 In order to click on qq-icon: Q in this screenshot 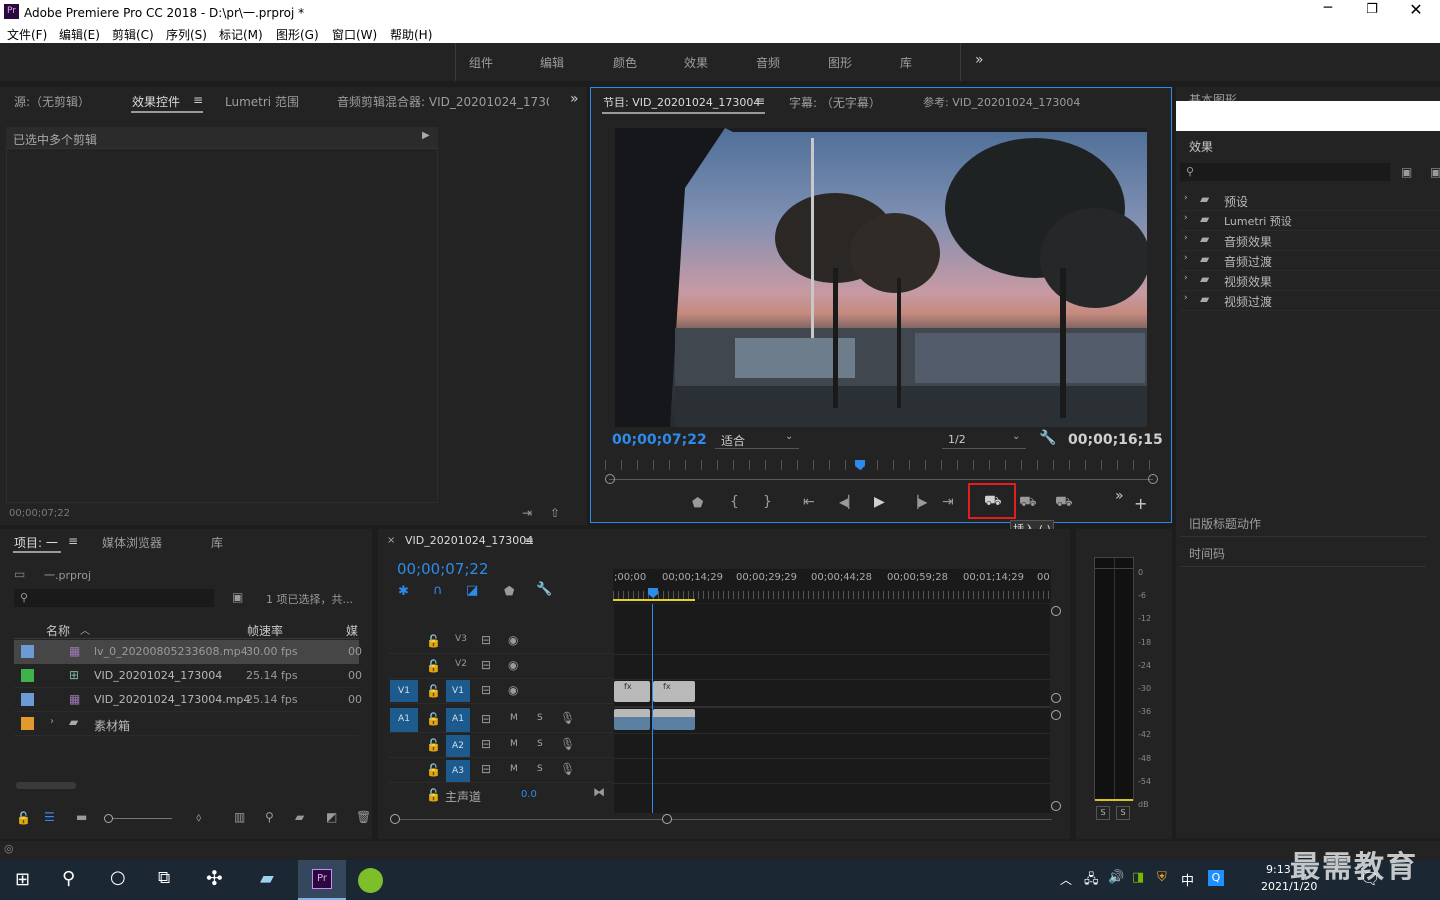, I will do `click(1216, 878)`.